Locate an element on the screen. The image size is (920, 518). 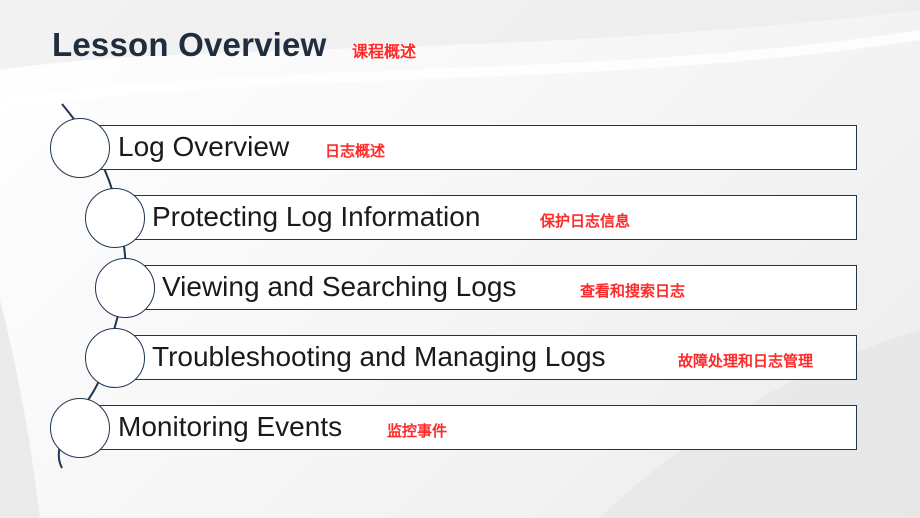
item-label-viewing: Viewing and Searching Logs is located at coordinates (339, 286).